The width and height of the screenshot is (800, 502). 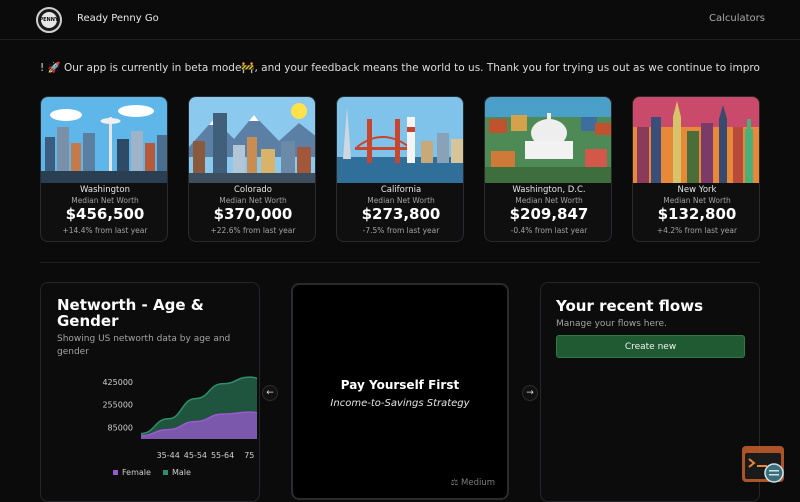 I want to click on difficulty-label: Medium, so click(x=478, y=483).